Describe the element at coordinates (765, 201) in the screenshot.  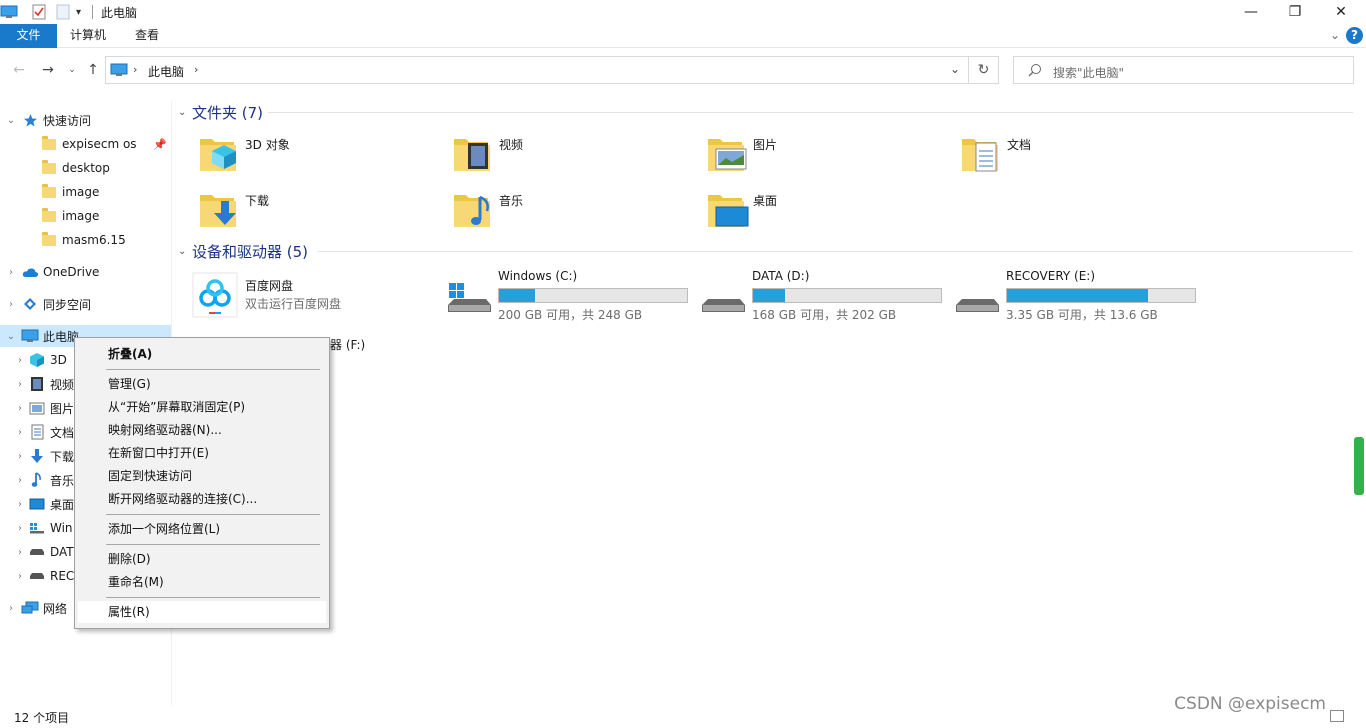
I see `folder-name: 桌面` at that location.